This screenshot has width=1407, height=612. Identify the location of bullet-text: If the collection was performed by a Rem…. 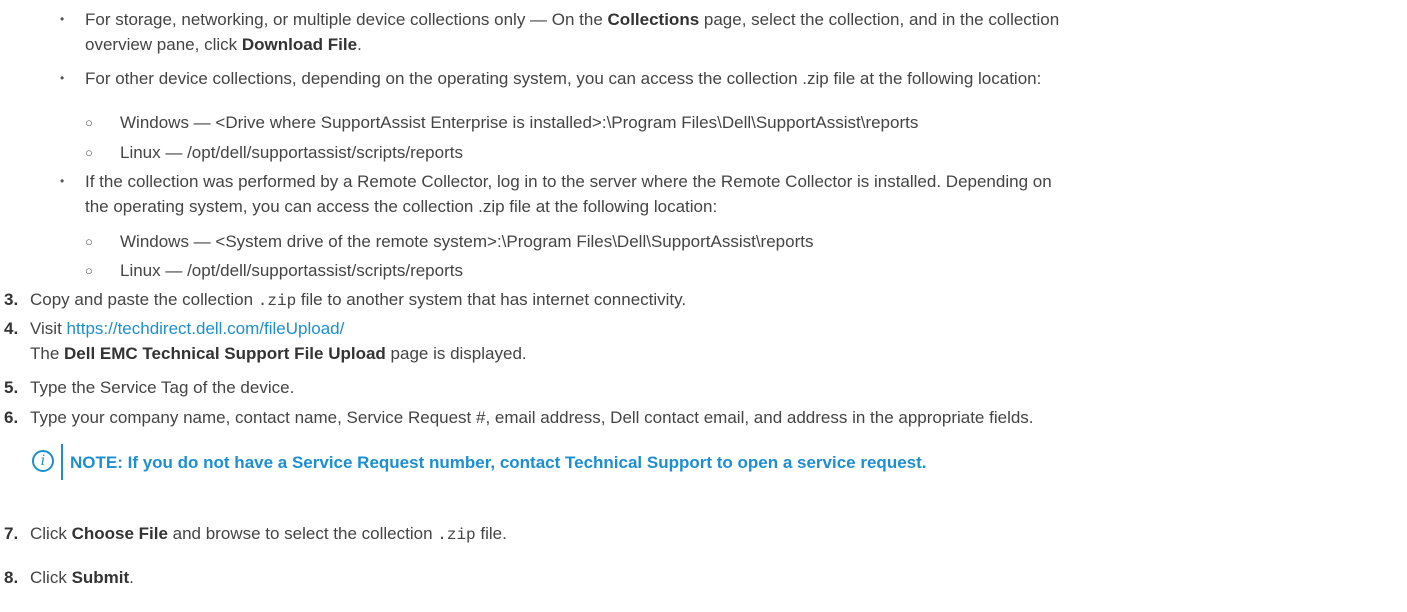
(740, 194).